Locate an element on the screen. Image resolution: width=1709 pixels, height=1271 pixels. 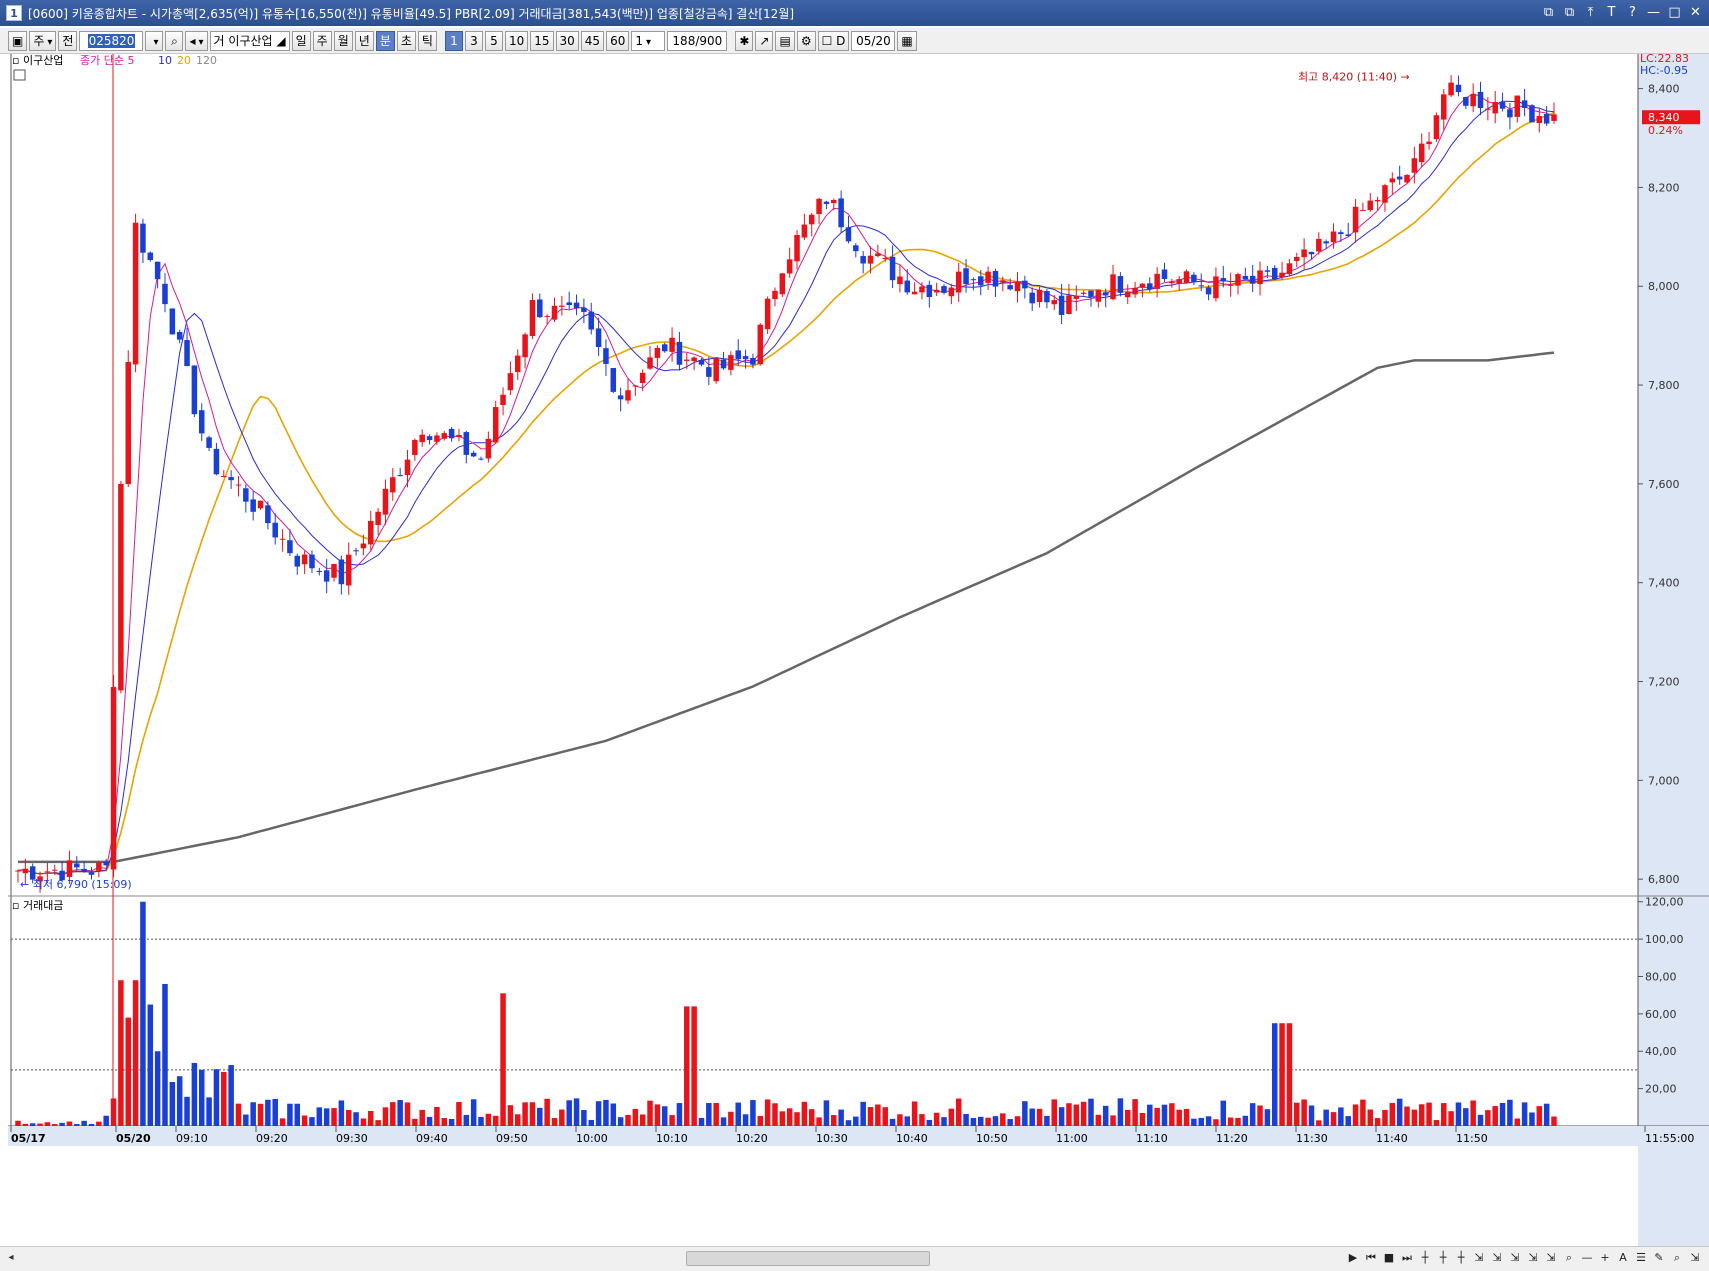
volume-tick-label: 80,00 is located at coordinates (1661, 976).